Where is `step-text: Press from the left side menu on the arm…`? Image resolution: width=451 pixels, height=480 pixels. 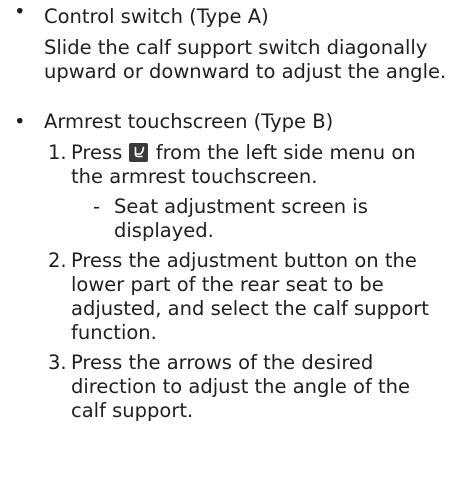 step-text: Press from the left side menu on the arm… is located at coordinates (243, 164).